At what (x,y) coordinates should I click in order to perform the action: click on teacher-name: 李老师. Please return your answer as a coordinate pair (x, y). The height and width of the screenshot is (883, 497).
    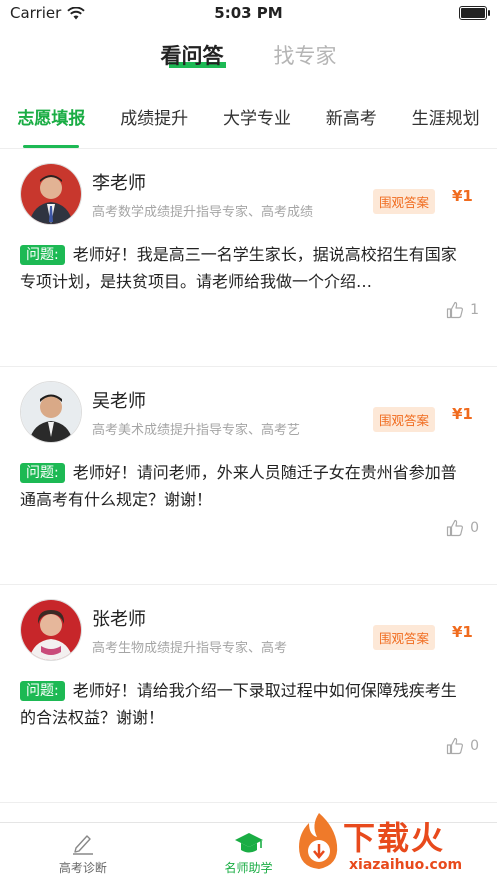
    Looking at the image, I should click on (119, 183).